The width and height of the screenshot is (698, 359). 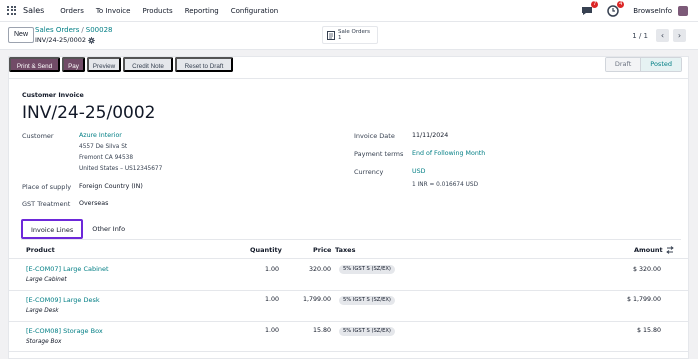 I want to click on sale-orders-smart-button: Sale Orders 1, so click(x=350, y=35).